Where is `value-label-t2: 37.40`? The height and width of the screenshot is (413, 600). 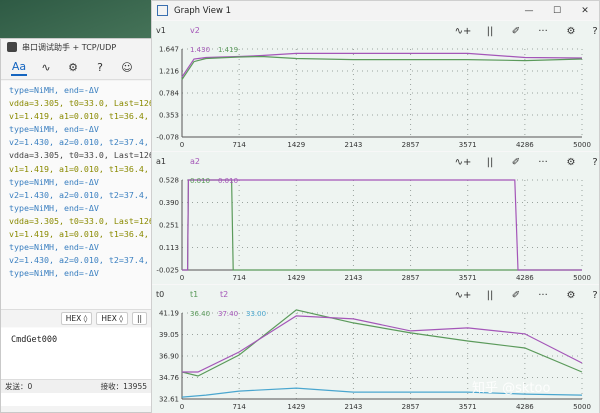 value-label-t2: 37.40 is located at coordinates (228, 314).